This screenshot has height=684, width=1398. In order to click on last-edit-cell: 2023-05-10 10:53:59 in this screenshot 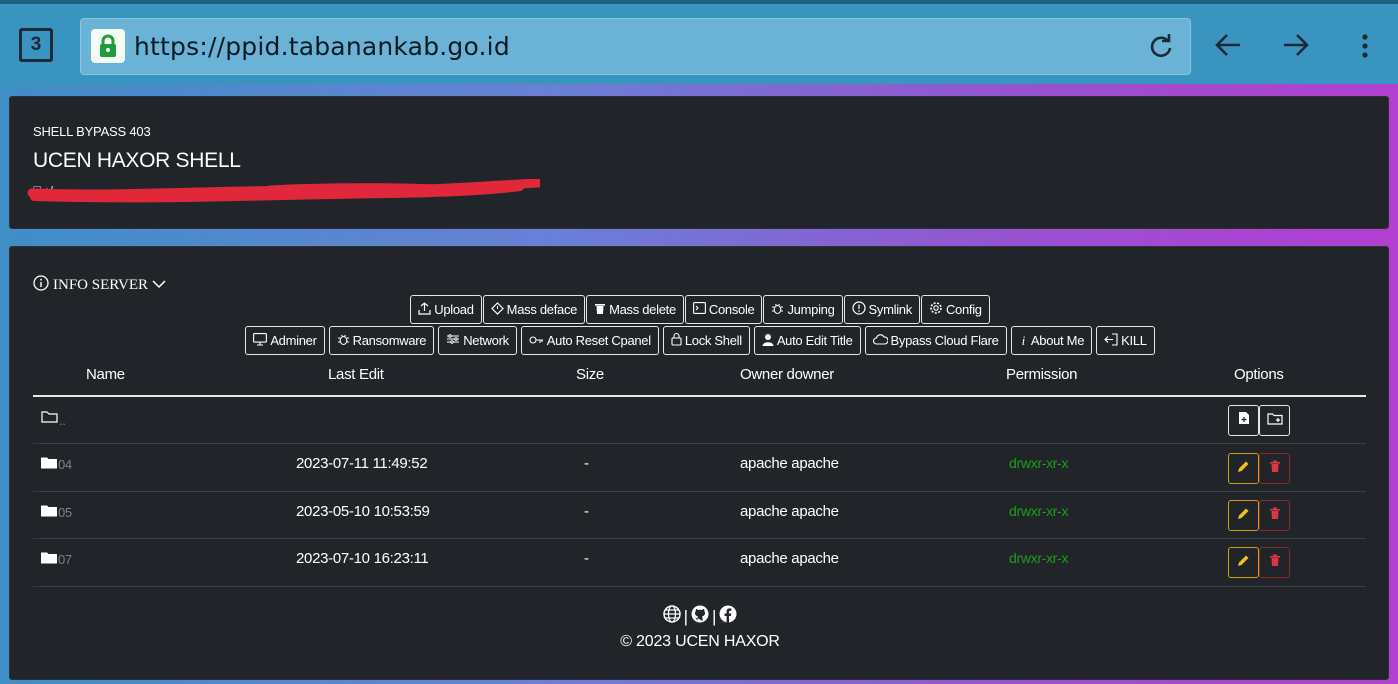, I will do `click(363, 511)`.